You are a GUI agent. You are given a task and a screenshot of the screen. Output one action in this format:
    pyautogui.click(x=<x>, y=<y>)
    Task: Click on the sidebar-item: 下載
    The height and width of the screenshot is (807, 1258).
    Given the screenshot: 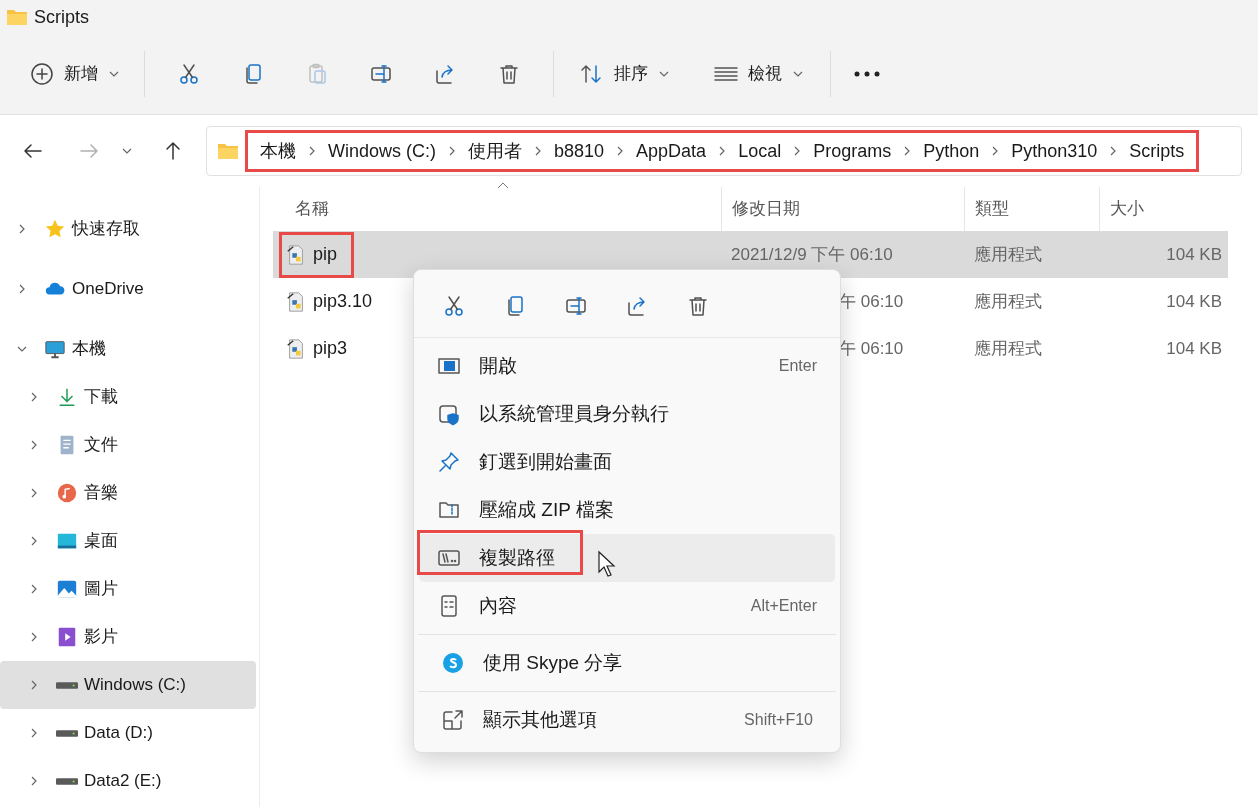 What is the action you would take?
    pyautogui.click(x=128, y=397)
    